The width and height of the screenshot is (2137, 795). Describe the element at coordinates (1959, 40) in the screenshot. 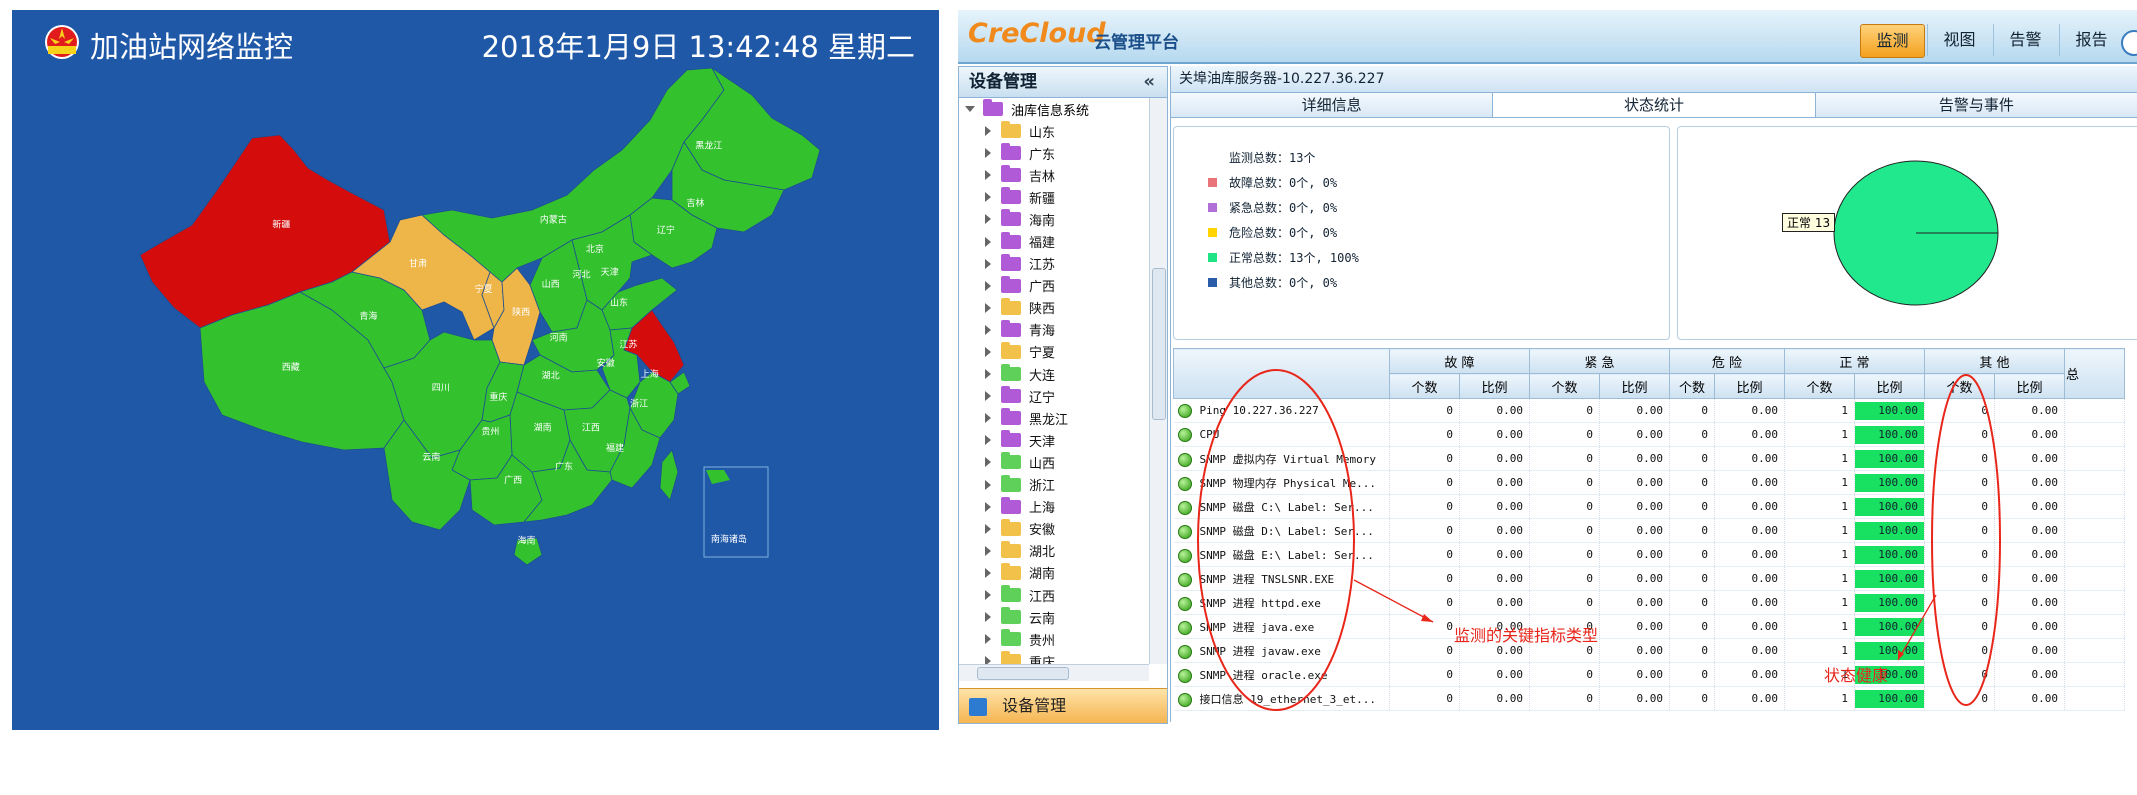

I see `nav-view: 视图` at that location.